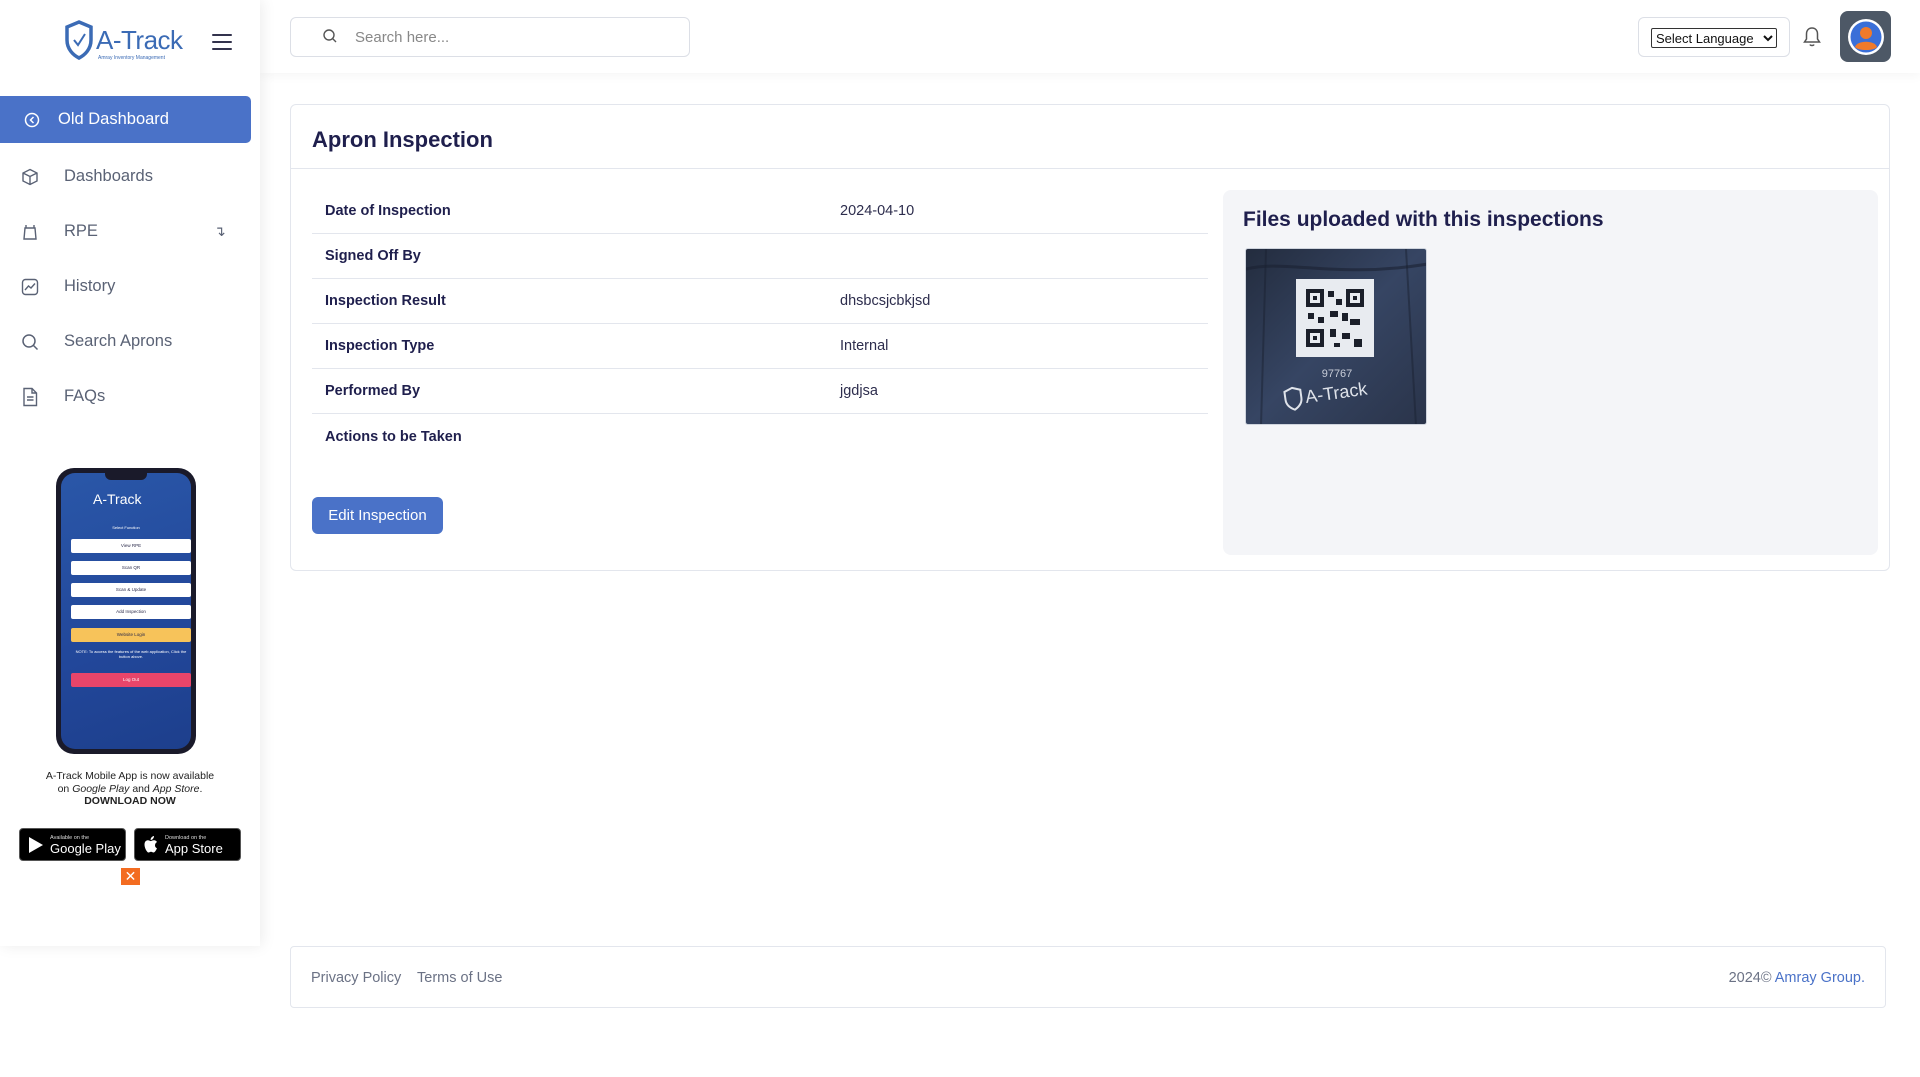  What do you see at coordinates (1090, 36) in the screenshot?
I see `top-header: Select Language` at bounding box center [1090, 36].